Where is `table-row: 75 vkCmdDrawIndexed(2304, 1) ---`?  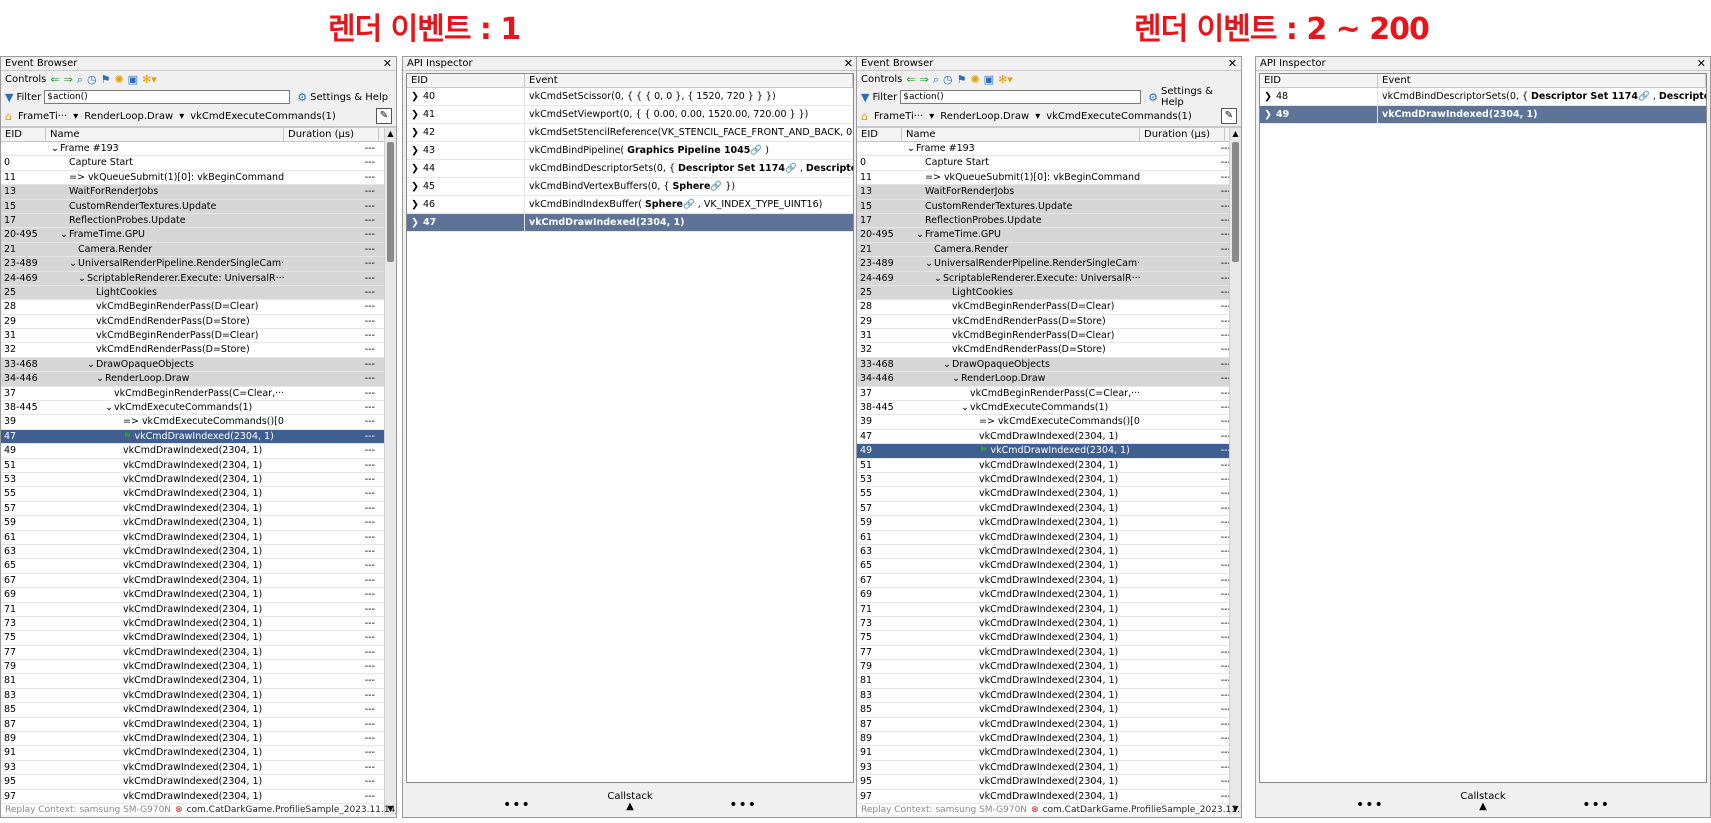
table-row: 75 vkCmdDrawIndexed(2304, 1) --- is located at coordinates (198, 638).